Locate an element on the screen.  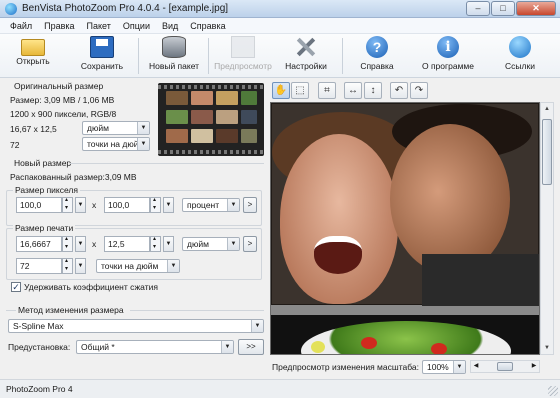
fit-height-button: ↕ is located at coordinates (373, 90).